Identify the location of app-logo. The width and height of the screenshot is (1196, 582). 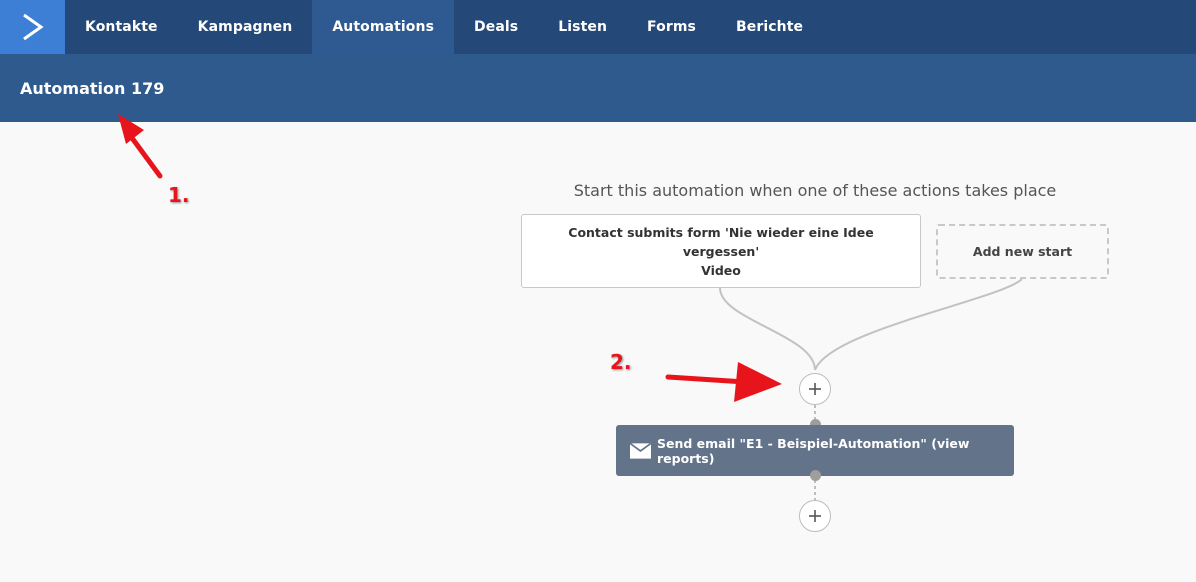
(32, 27).